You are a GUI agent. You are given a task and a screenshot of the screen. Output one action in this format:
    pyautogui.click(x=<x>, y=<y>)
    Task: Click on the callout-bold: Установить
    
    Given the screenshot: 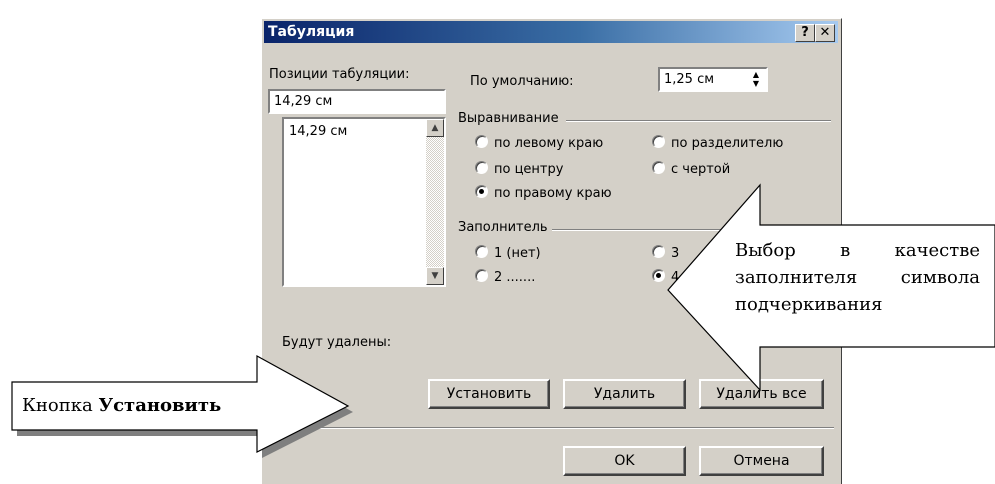 What is the action you would take?
    pyautogui.click(x=160, y=405)
    